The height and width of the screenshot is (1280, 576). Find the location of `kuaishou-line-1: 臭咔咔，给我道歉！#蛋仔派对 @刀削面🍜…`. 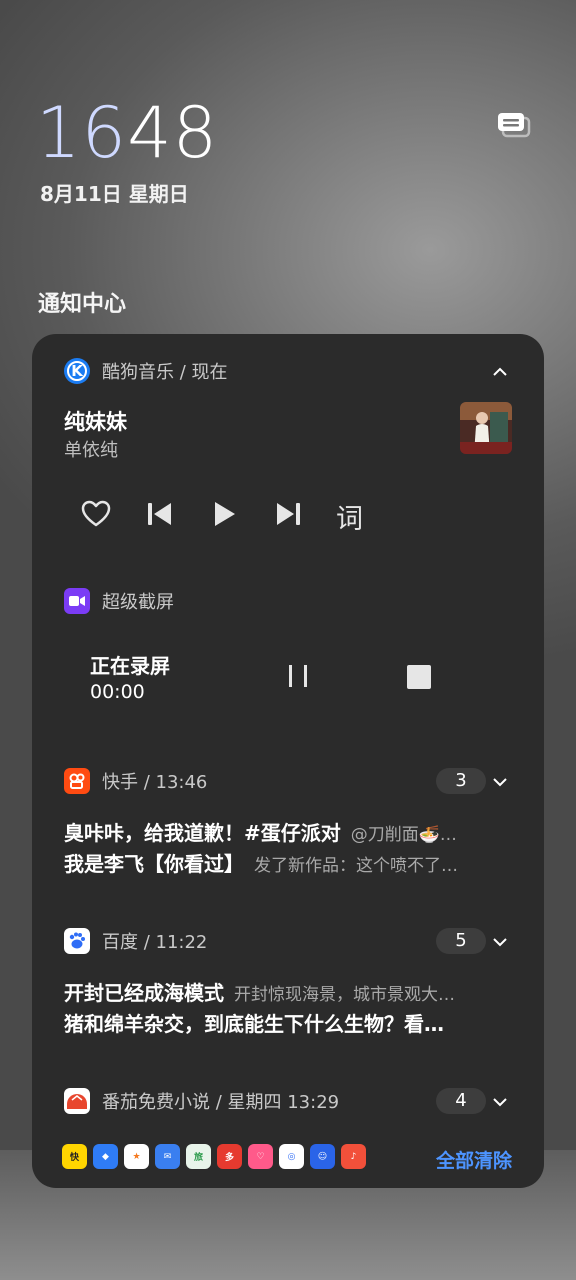

kuaishou-line-1: 臭咔咔，给我道歉！#蛋仔派对 @刀削面🍜… is located at coordinates (288, 831).